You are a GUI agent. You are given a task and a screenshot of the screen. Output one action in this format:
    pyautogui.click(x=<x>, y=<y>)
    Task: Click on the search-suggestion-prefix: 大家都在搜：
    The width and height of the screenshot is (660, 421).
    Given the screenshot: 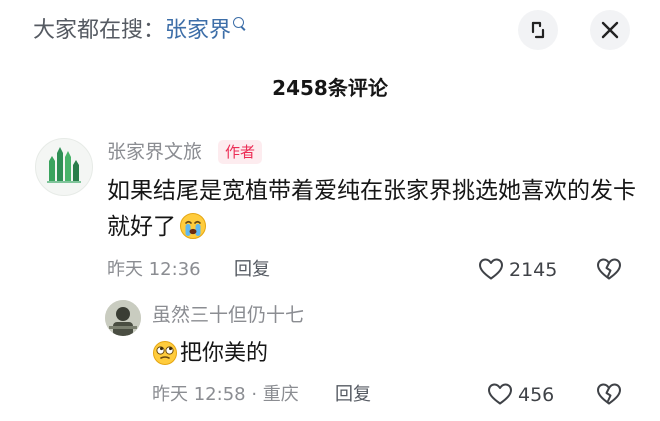 What is the action you would take?
    pyautogui.click(x=99, y=30)
    